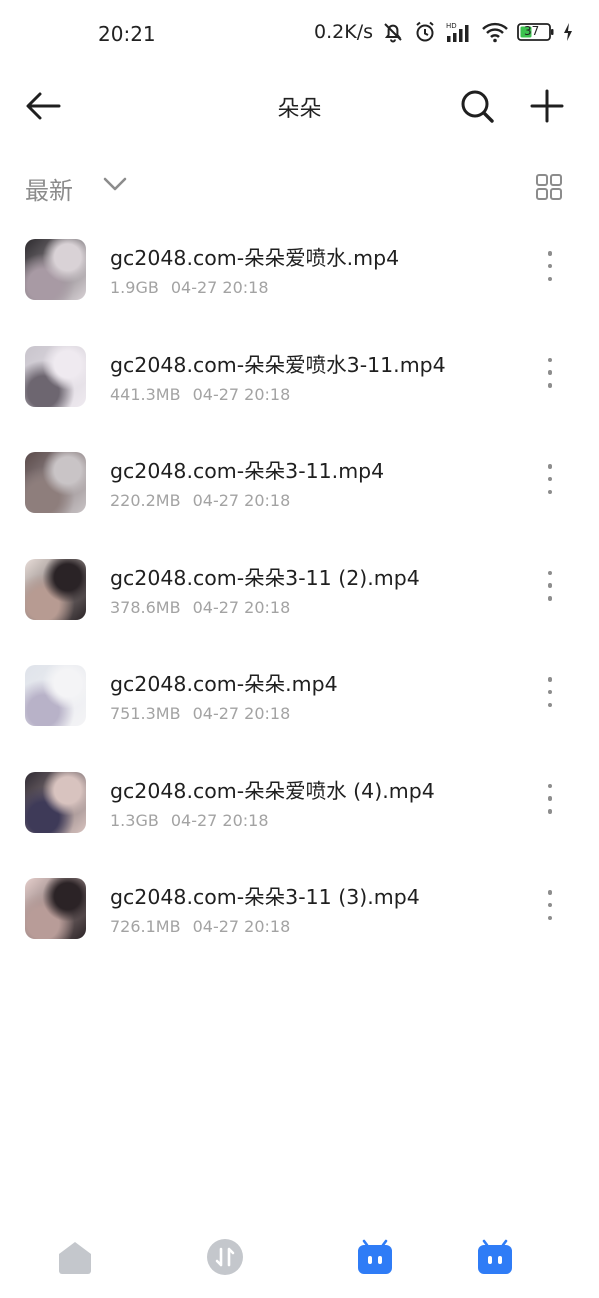 This screenshot has width=599, height=1298. Describe the element at coordinates (224, 684) in the screenshot. I see `file-name: gc2048.com-朵朵.mp4` at that location.